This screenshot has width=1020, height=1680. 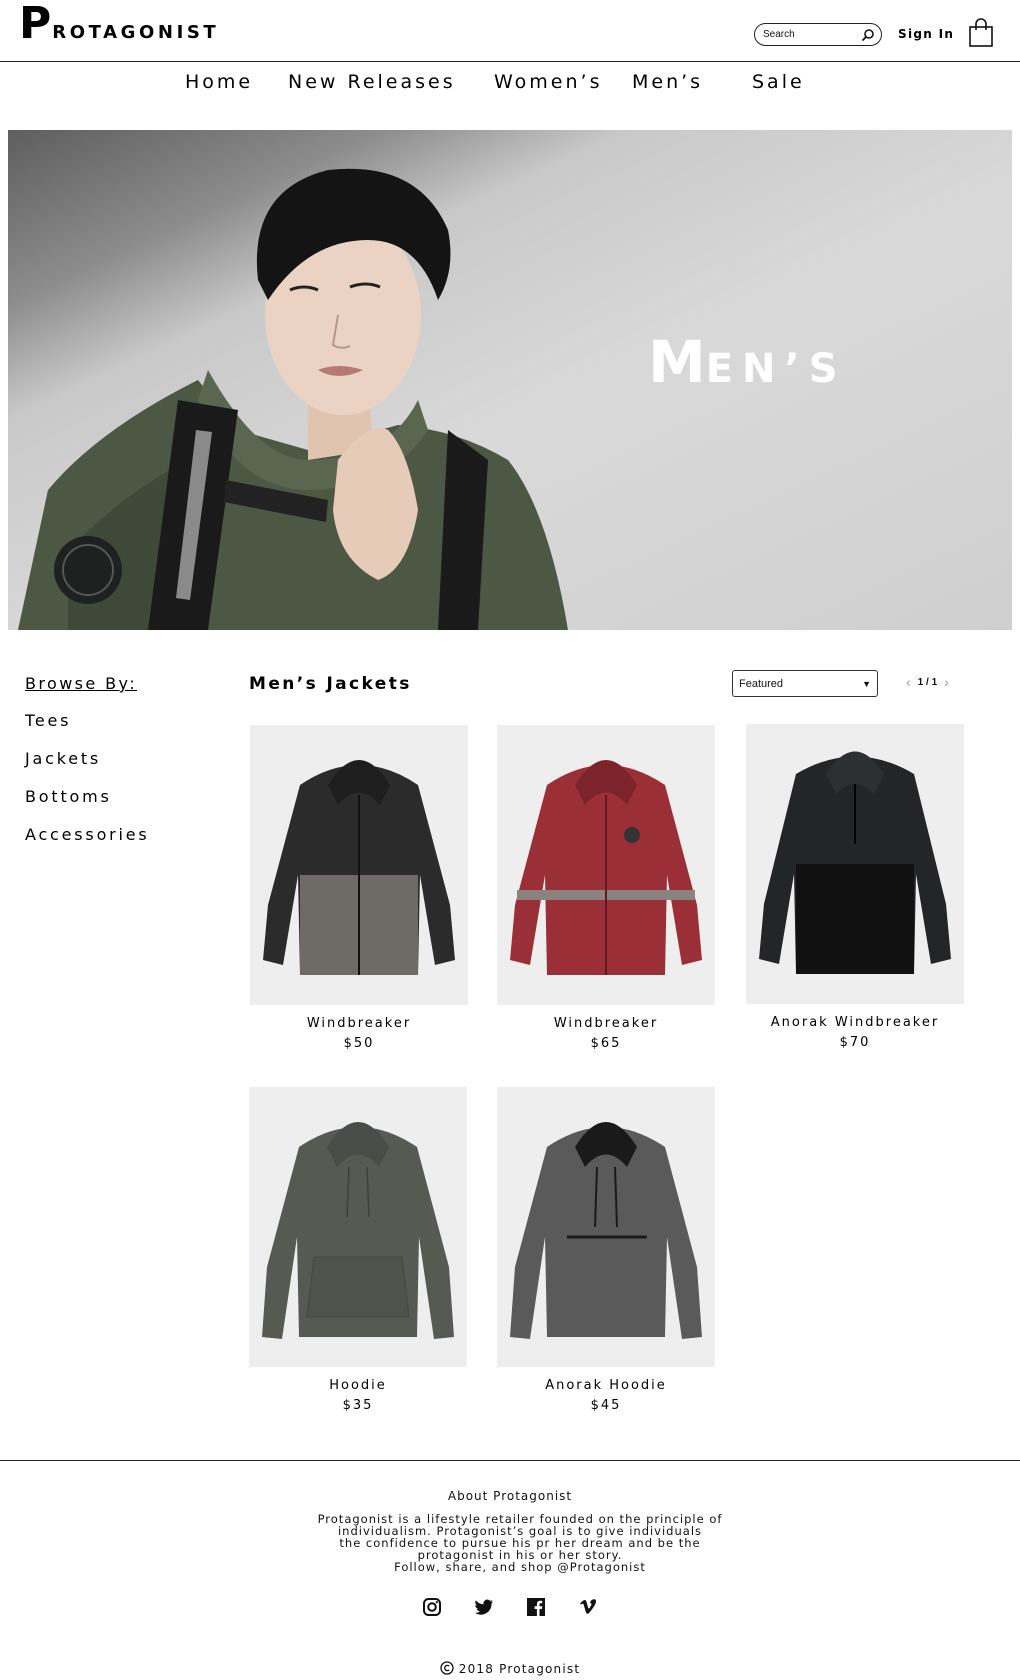 I want to click on sidebar-item-jackets: Jackets, so click(x=125, y=768).